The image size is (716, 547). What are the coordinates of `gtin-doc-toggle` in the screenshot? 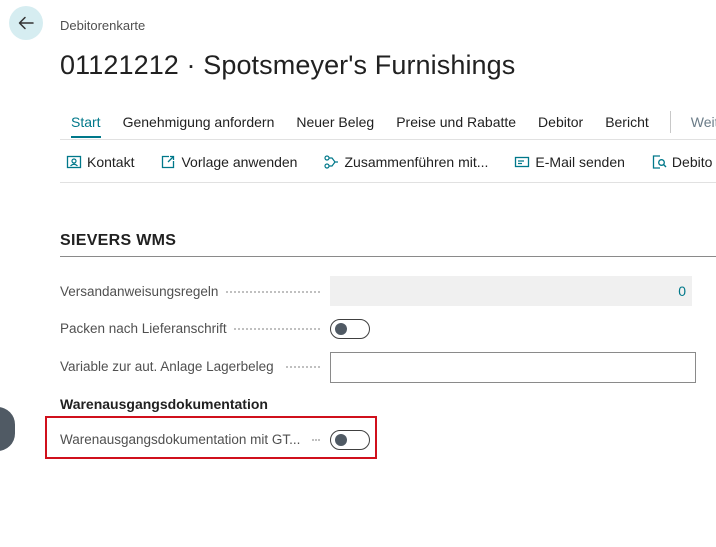 It's located at (350, 440).